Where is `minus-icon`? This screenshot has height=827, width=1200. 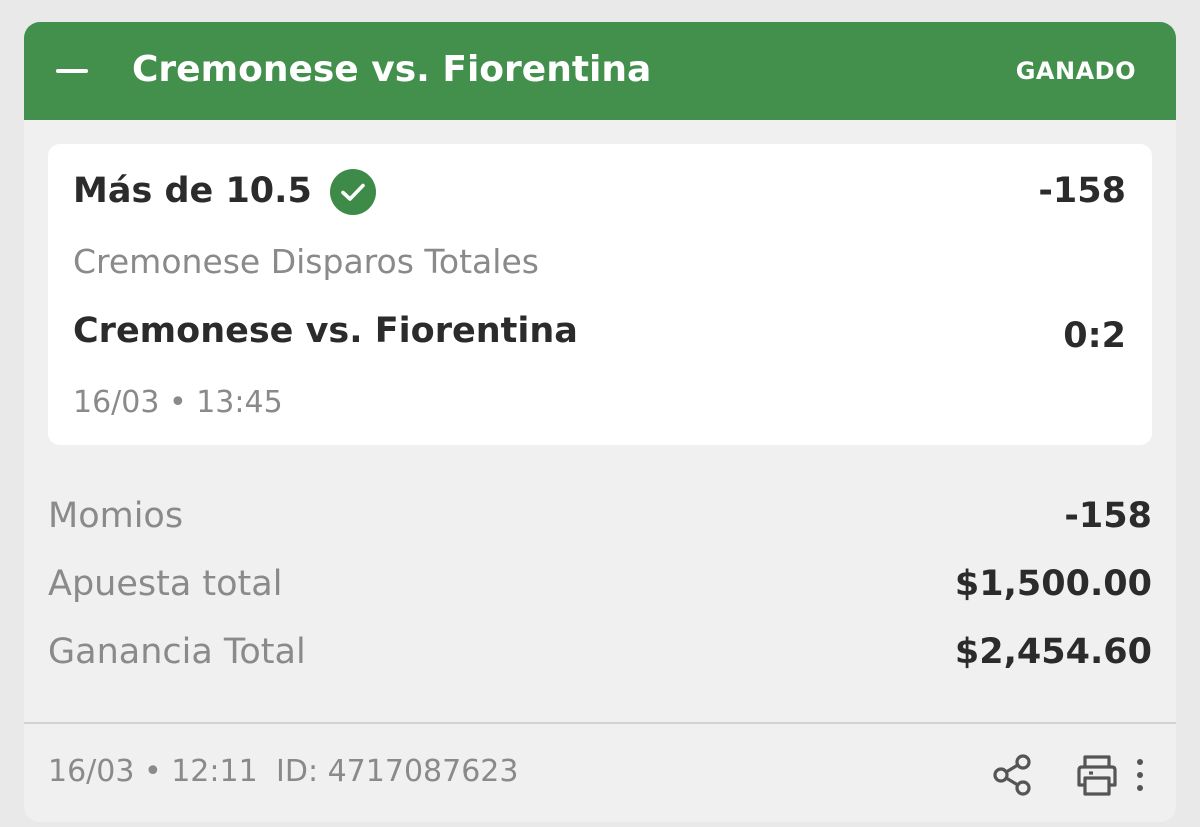 minus-icon is located at coordinates (72, 71).